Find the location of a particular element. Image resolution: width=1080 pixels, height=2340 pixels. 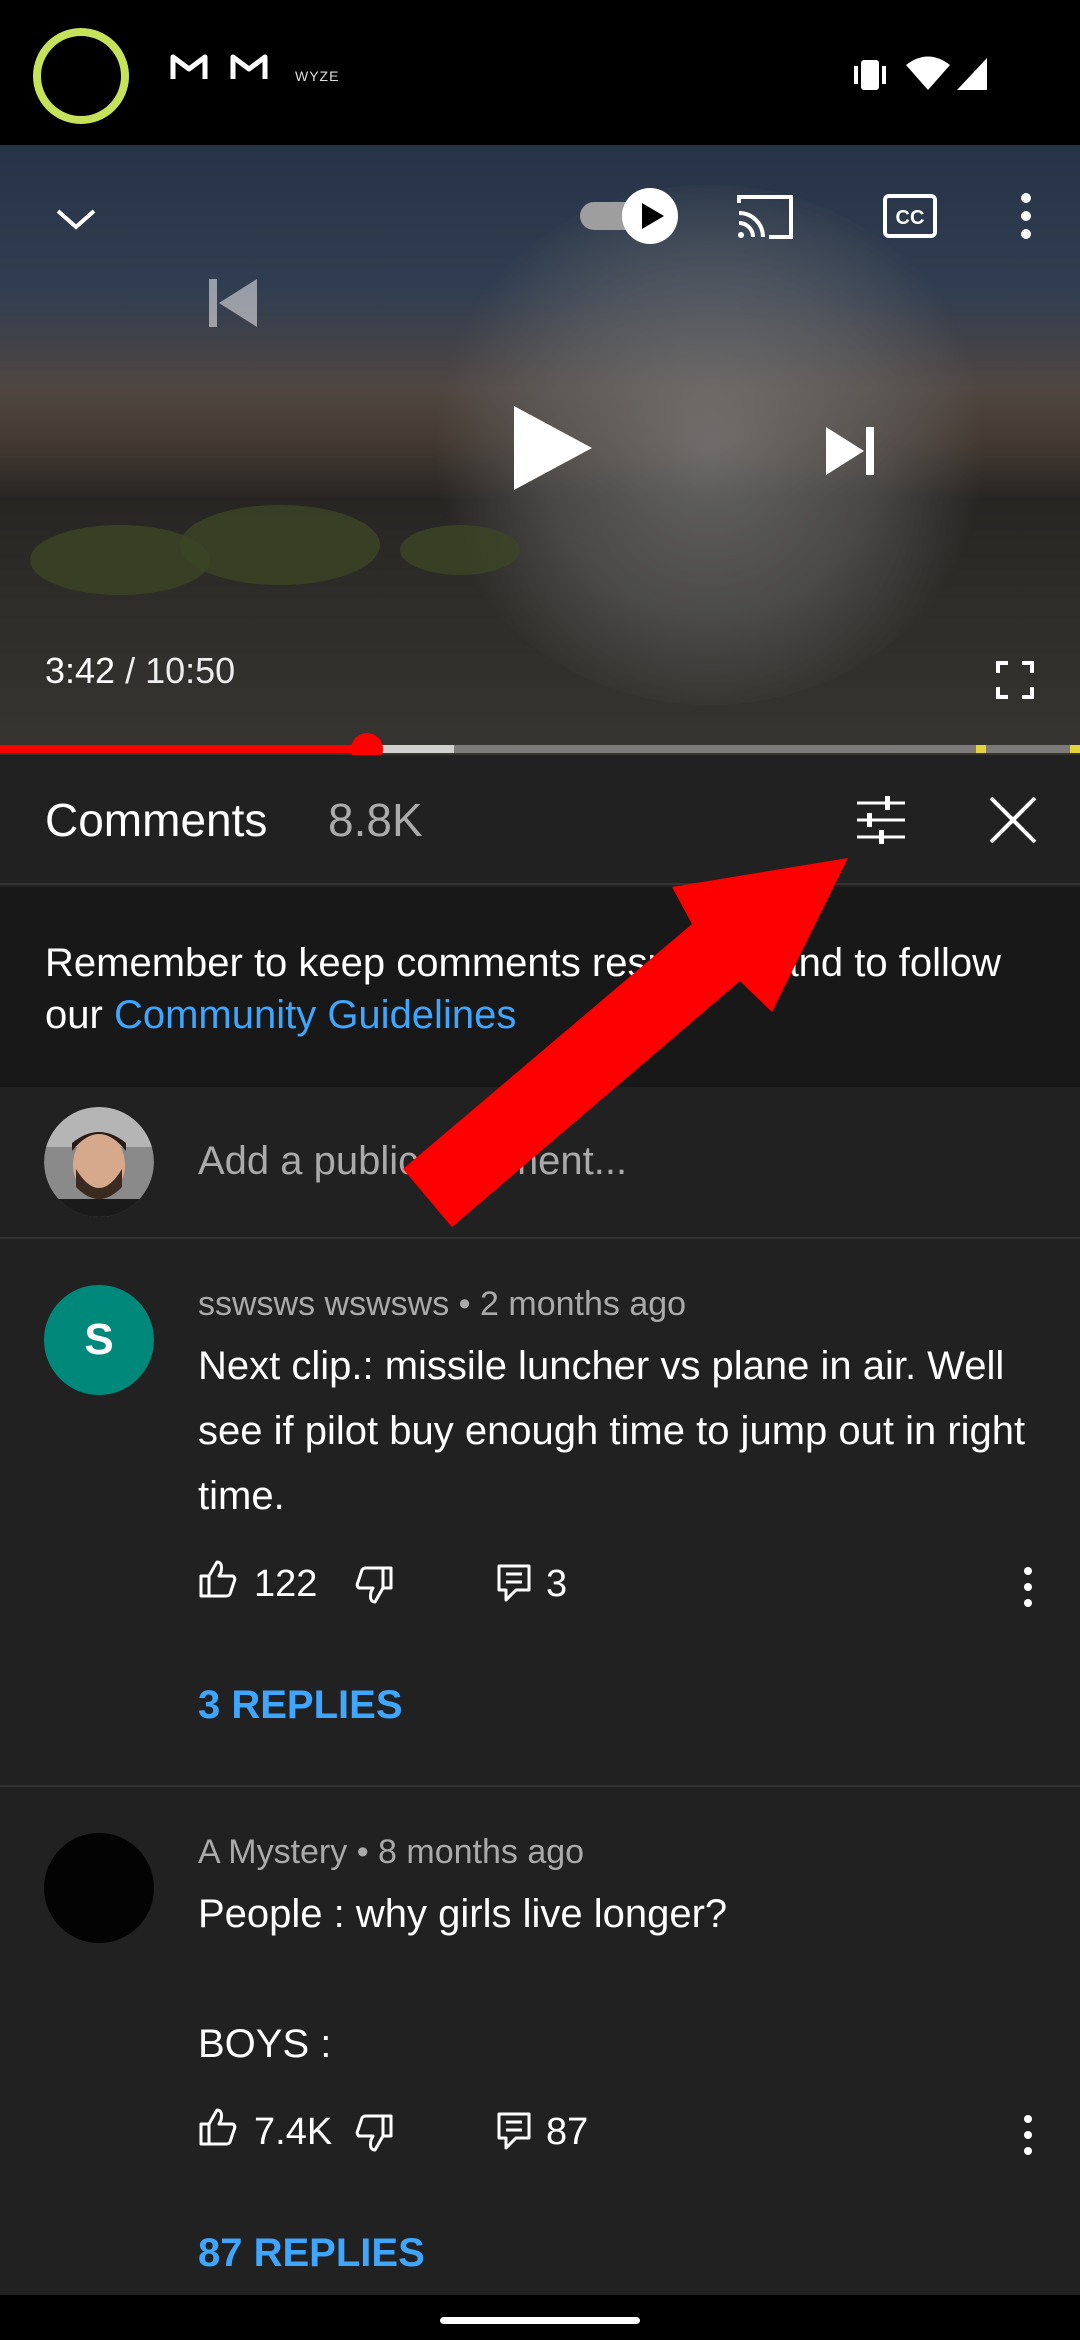

vibrate-icon is located at coordinates (870, 75).